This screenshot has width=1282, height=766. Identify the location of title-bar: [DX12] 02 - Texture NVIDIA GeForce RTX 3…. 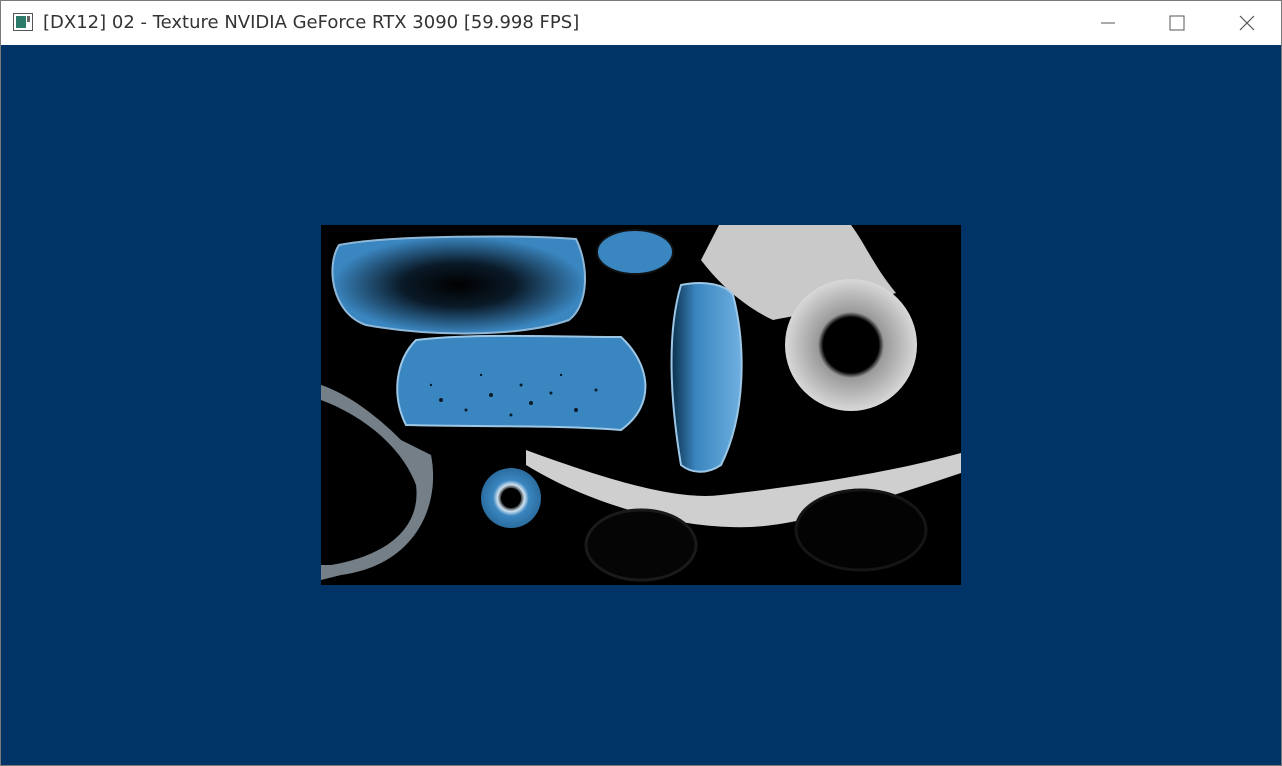
(641, 23).